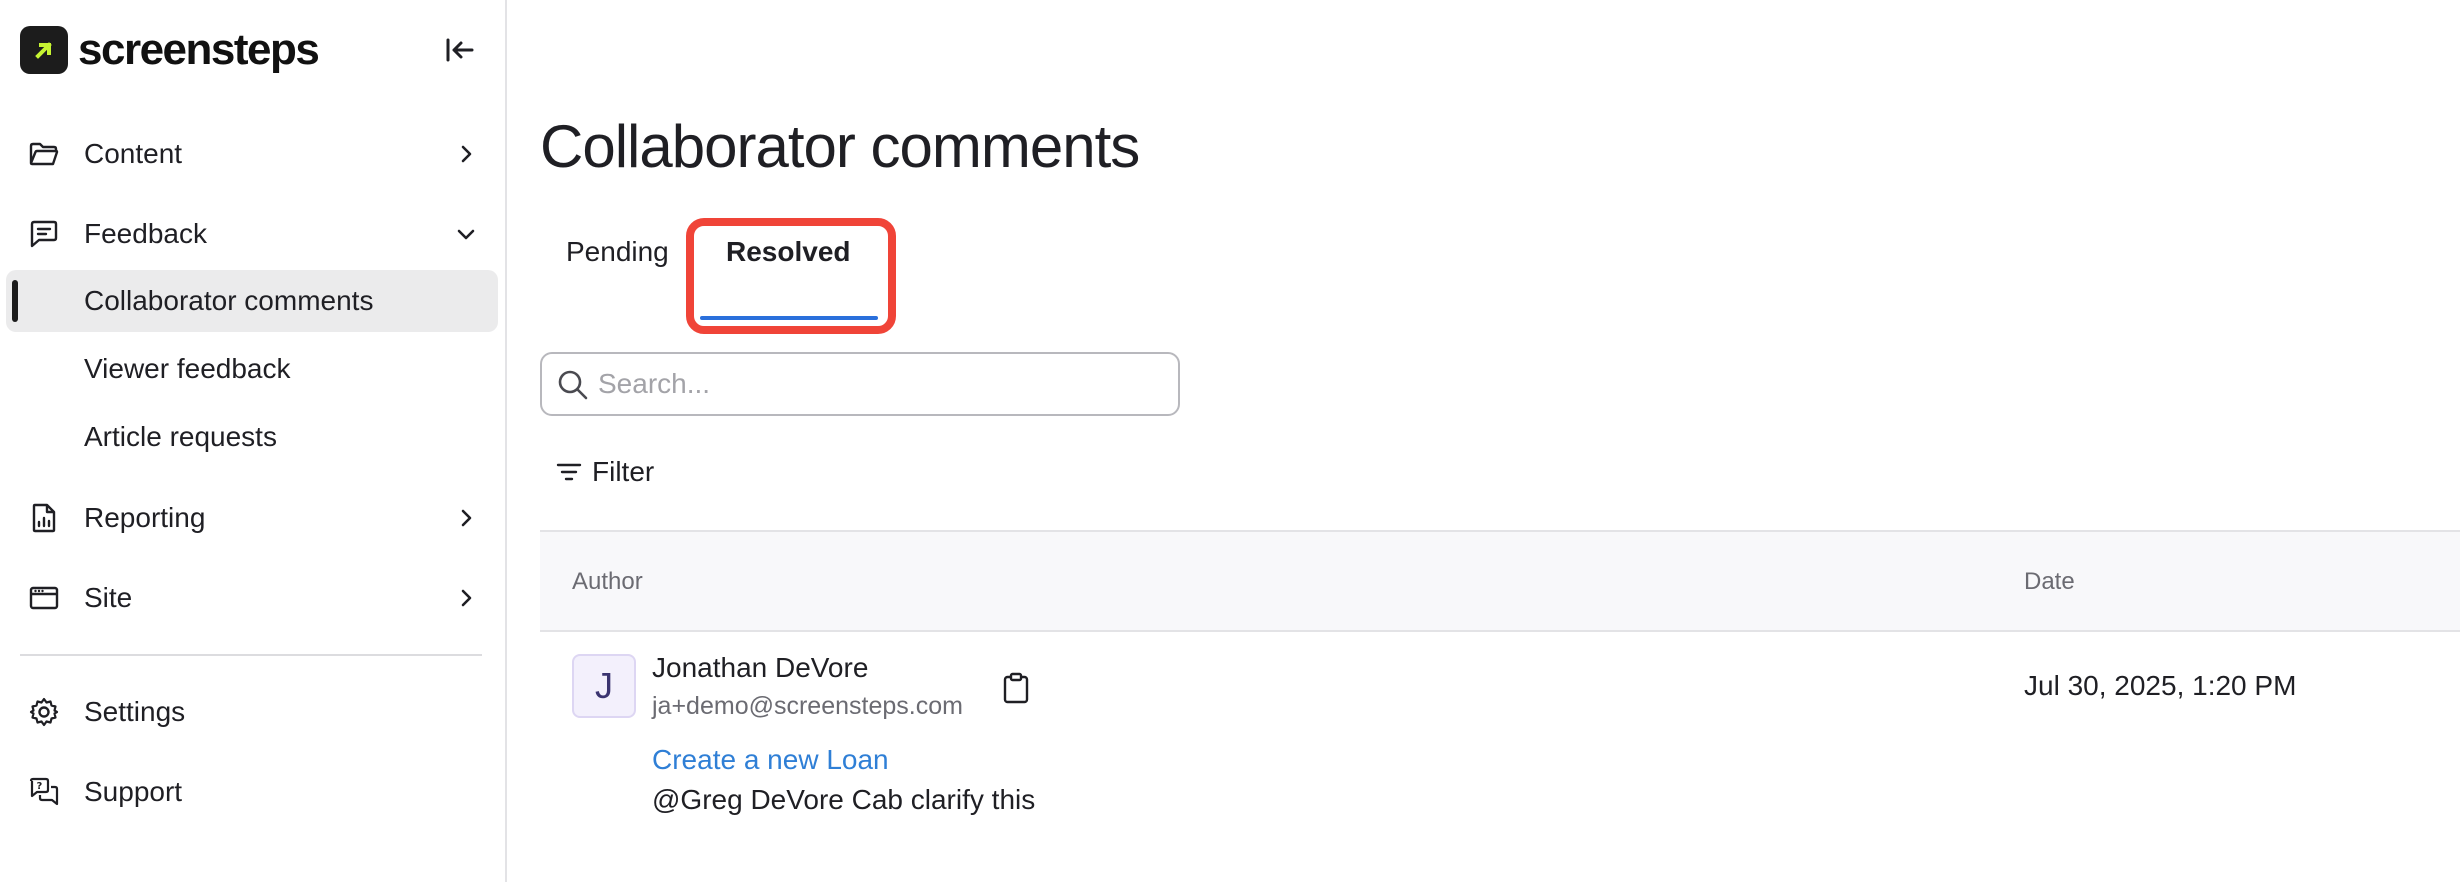 The width and height of the screenshot is (2460, 882). Describe the element at coordinates (250, 792) in the screenshot. I see `sidebar-item-support: ? Support` at that location.